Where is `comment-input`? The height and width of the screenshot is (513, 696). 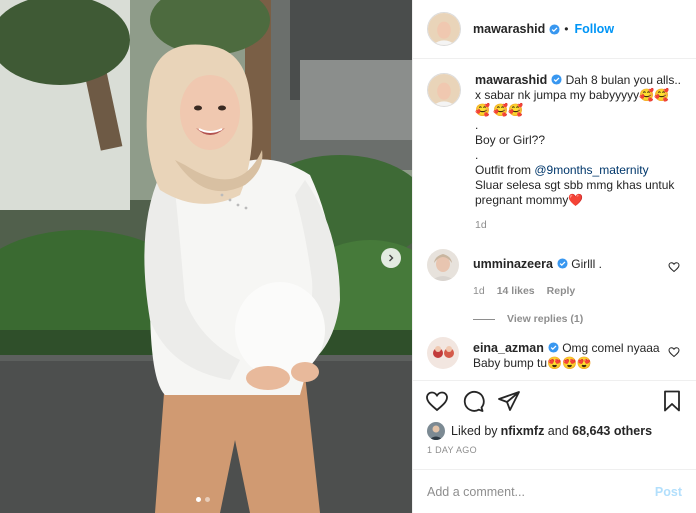 comment-input is located at coordinates (541, 491).